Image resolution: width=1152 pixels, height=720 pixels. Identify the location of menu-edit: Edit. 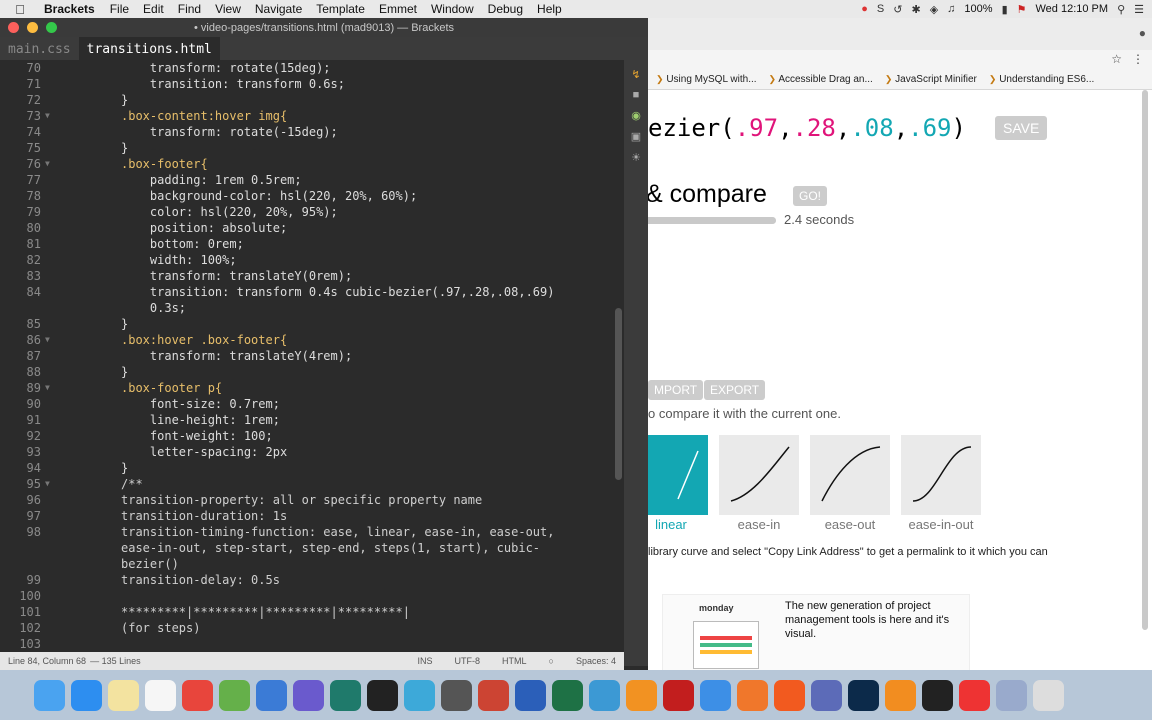
(153, 9).